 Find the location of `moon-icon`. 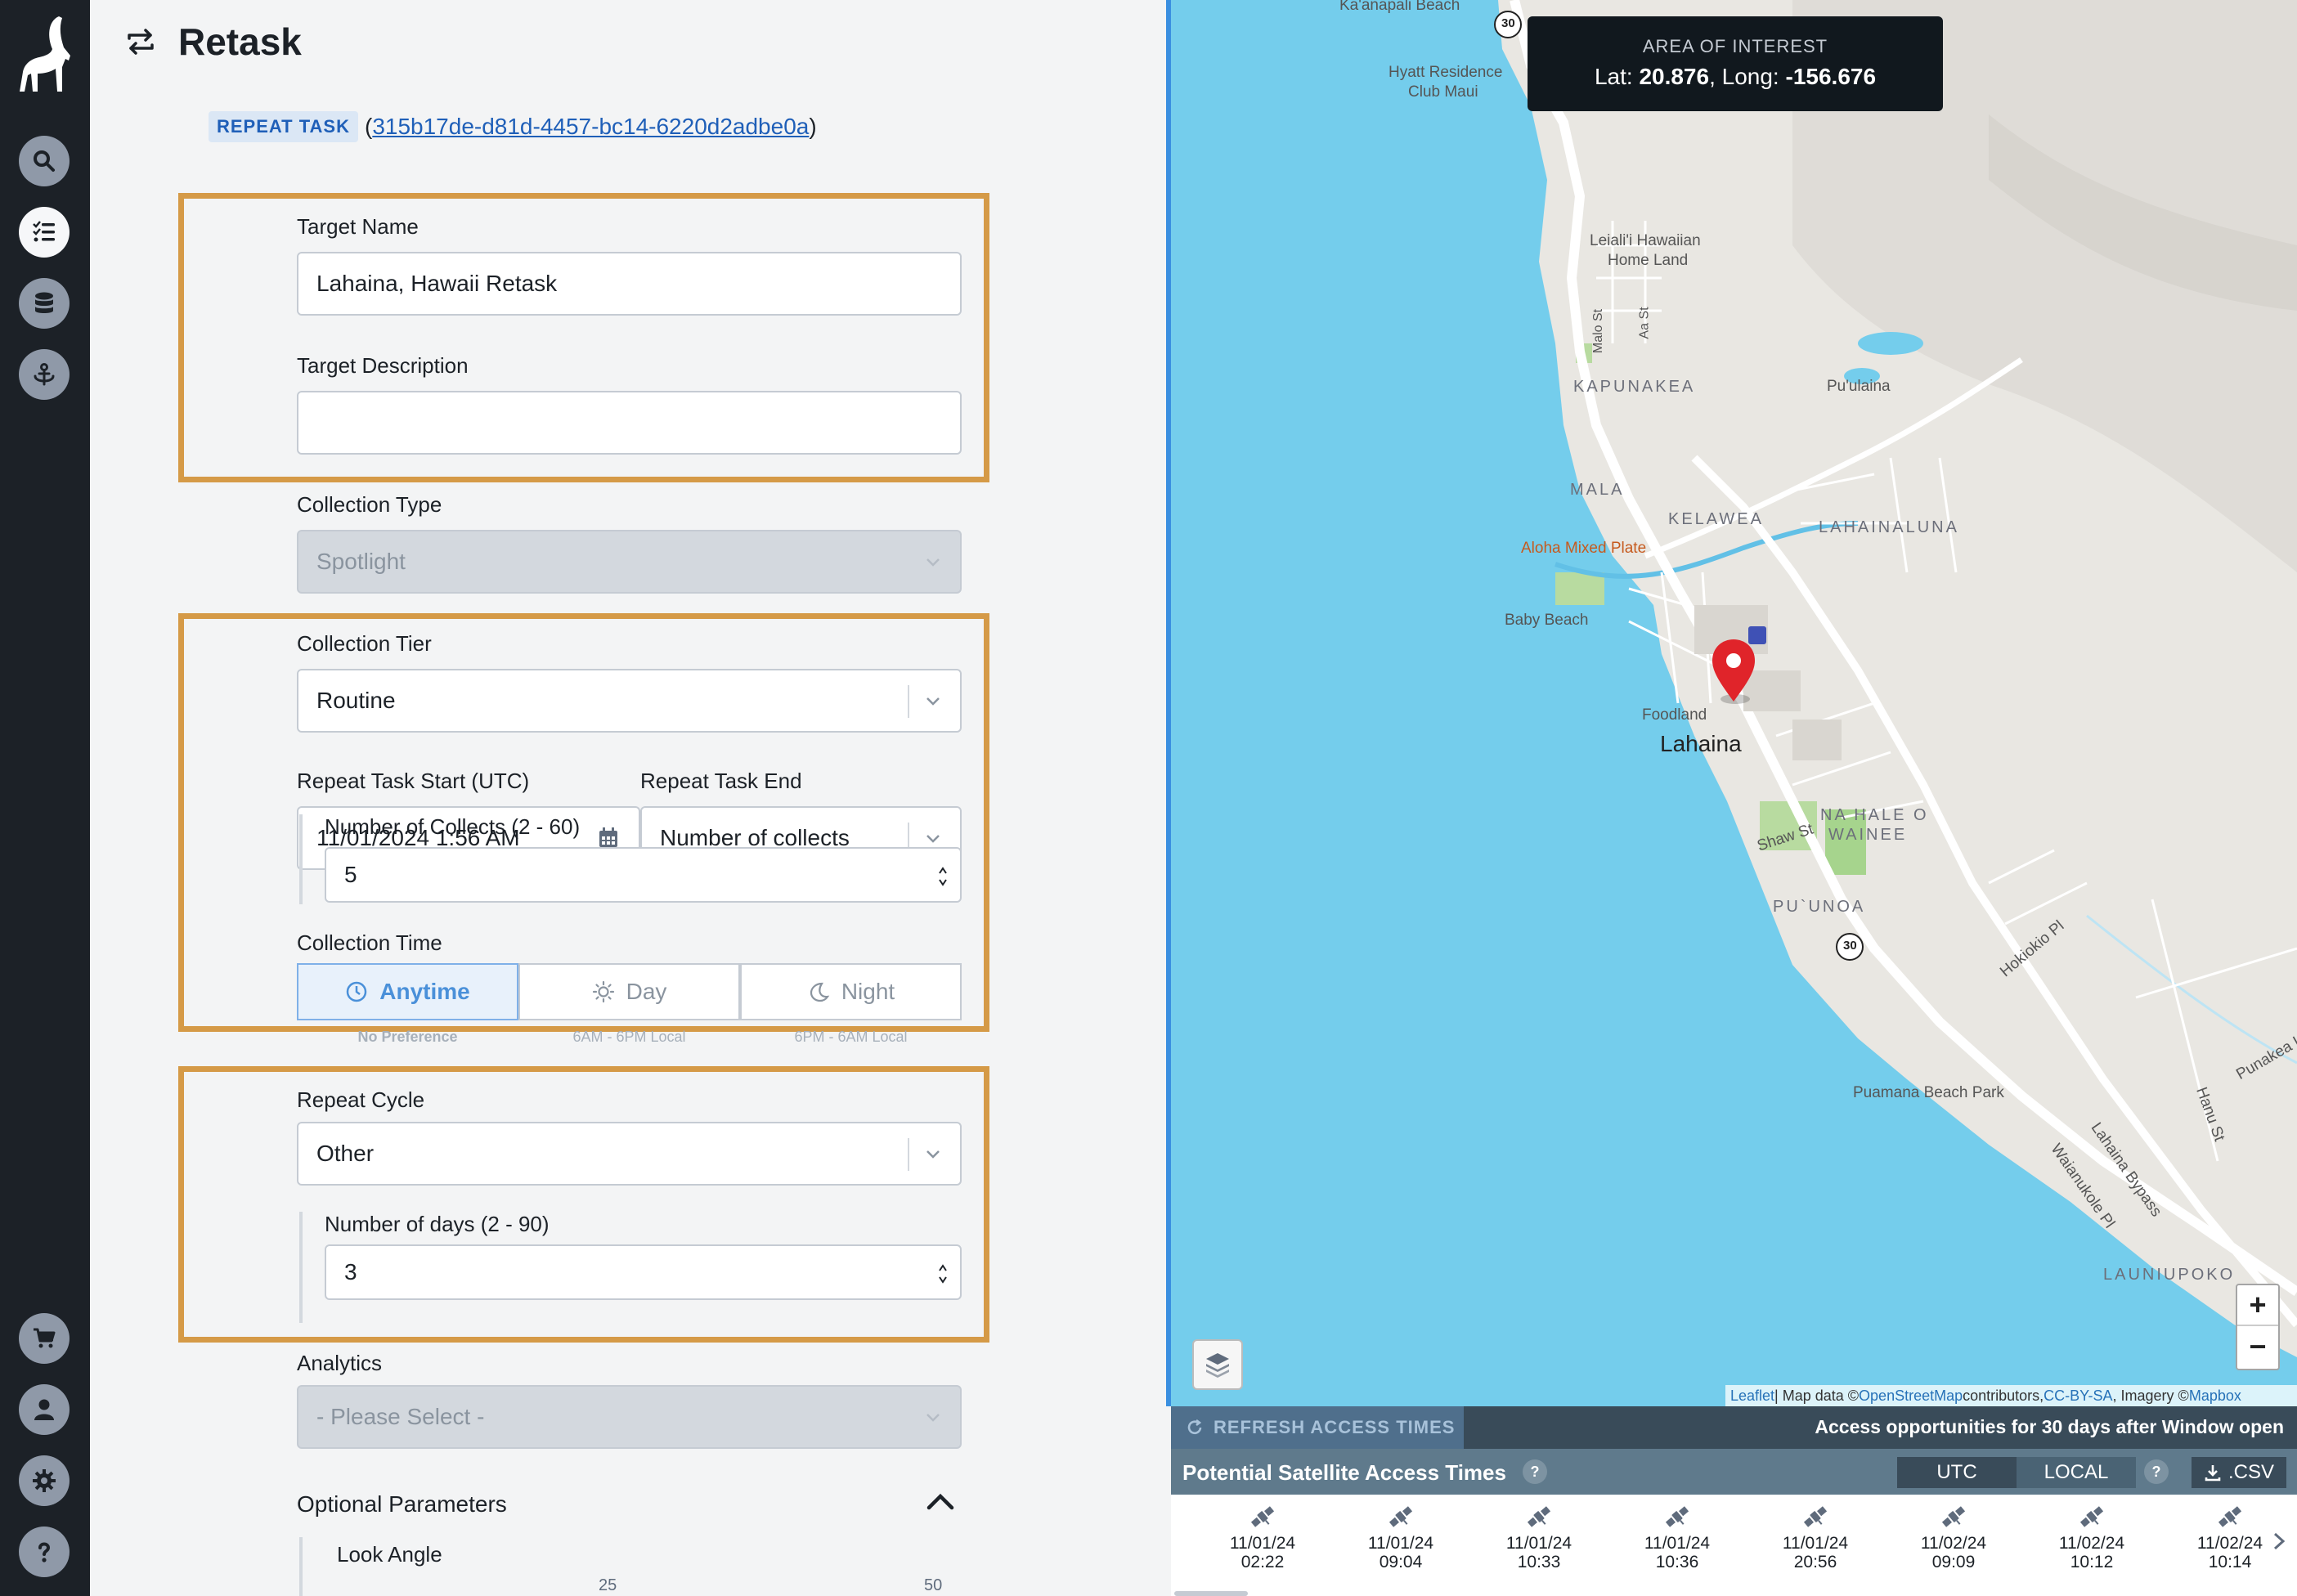

moon-icon is located at coordinates (820, 992).